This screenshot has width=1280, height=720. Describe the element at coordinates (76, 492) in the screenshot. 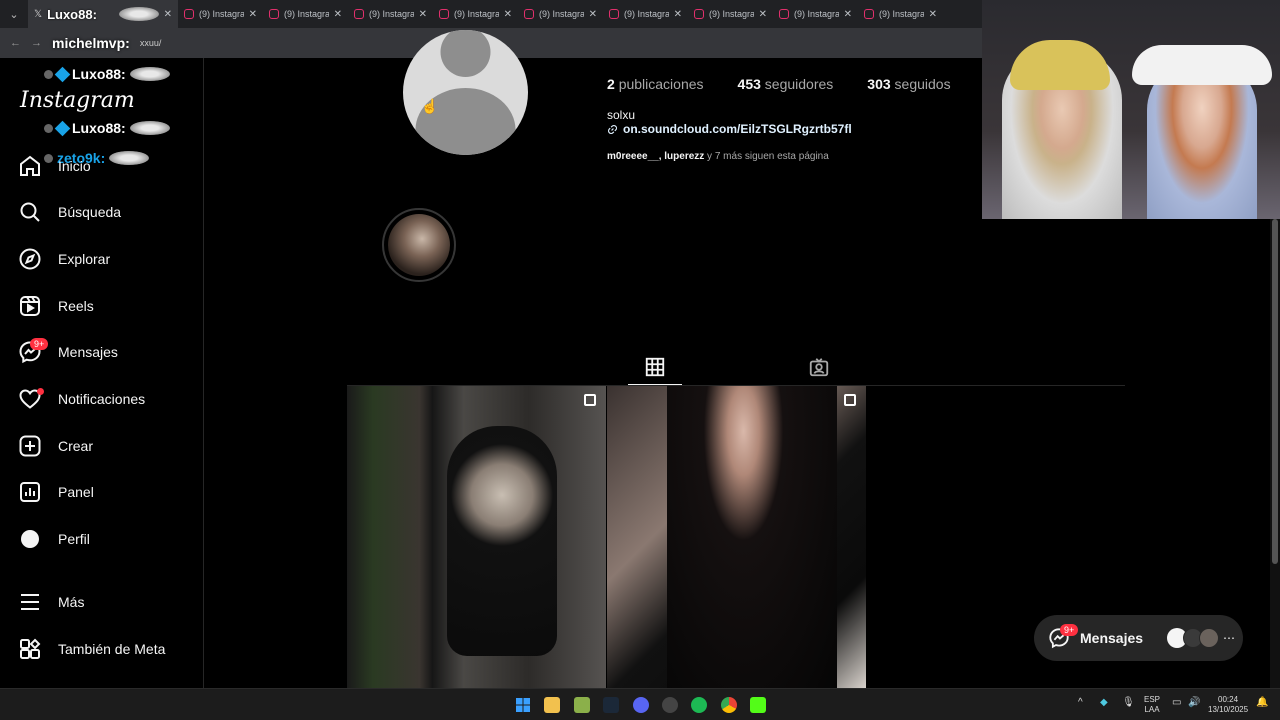

I see `sidebar-item-label: Panel` at that location.